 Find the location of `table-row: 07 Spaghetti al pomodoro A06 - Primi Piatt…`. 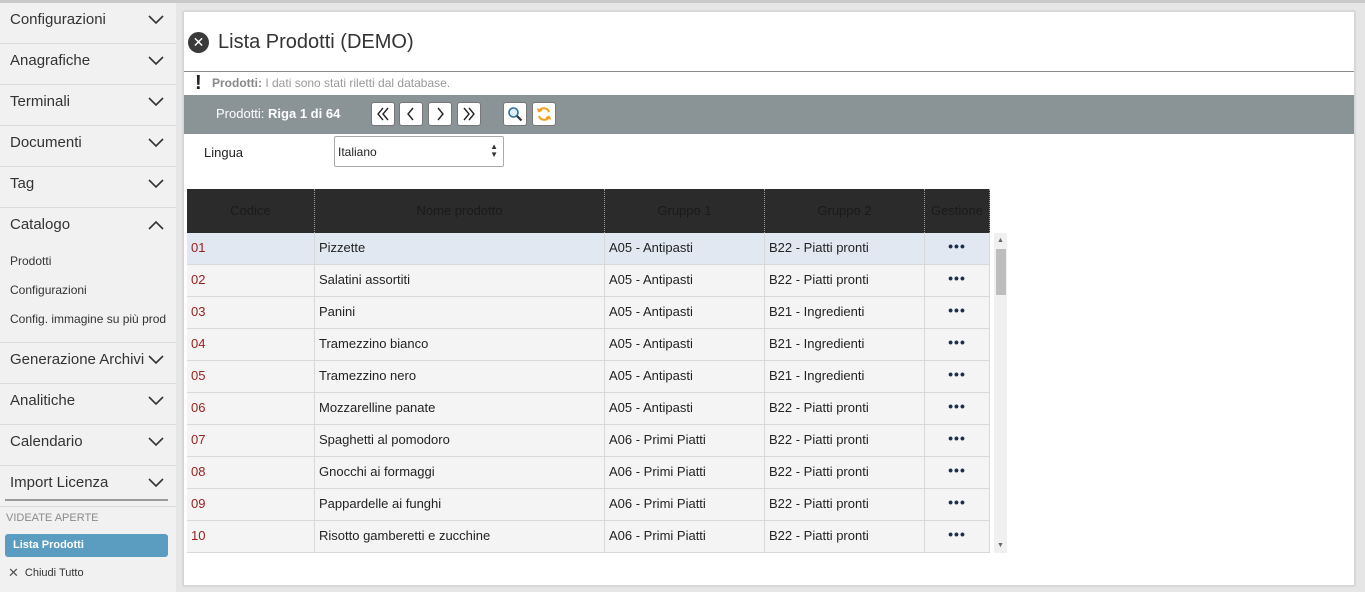

table-row: 07 Spaghetti al pomodoro A06 - Primi Piatt… is located at coordinates (588, 441).